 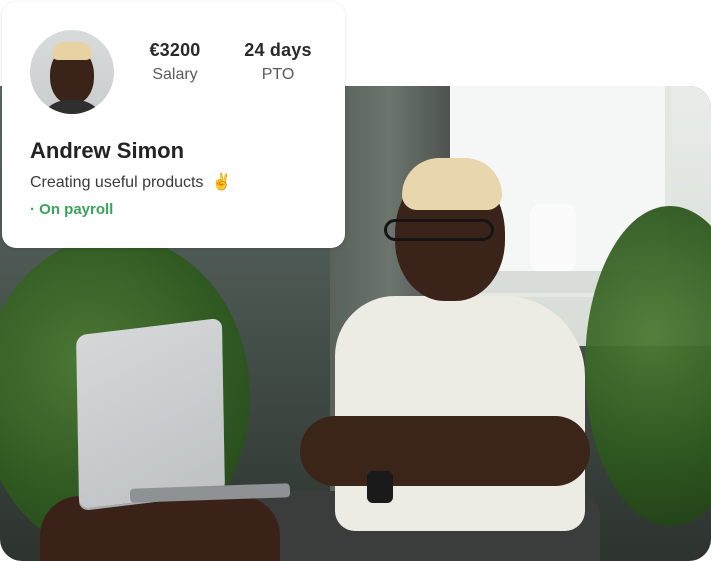 I want to click on payroll-status: · On payroll, so click(x=72, y=209).